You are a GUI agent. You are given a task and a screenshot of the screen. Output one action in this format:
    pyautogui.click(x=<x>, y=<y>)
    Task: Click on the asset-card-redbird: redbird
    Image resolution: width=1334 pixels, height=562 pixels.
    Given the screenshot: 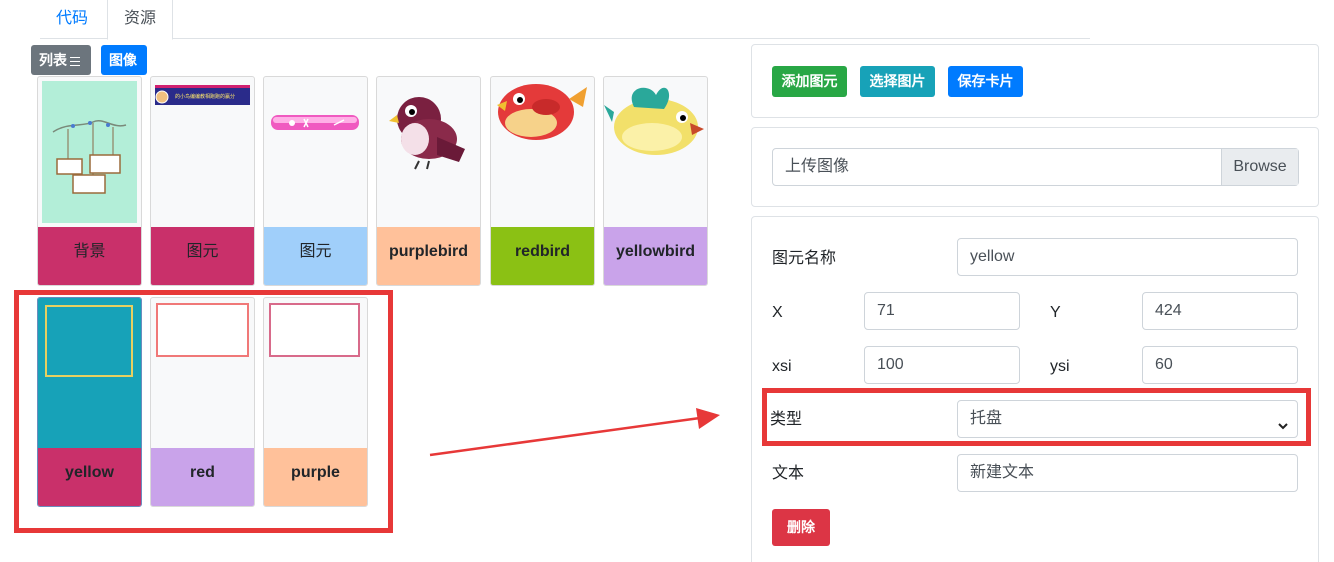 What is the action you would take?
    pyautogui.click(x=542, y=181)
    